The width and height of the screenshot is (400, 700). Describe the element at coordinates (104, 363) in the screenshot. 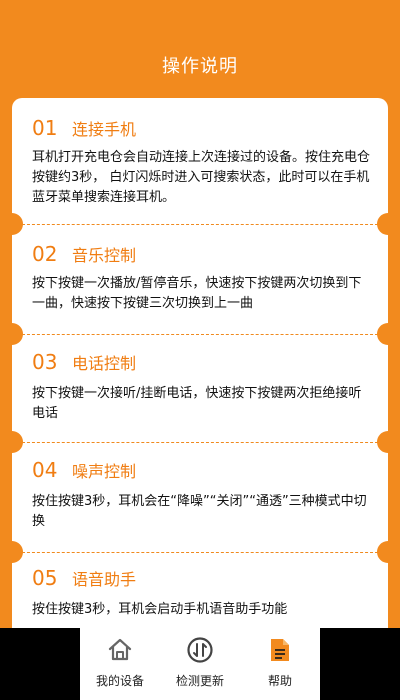

I see `section-title: 电话控制` at that location.